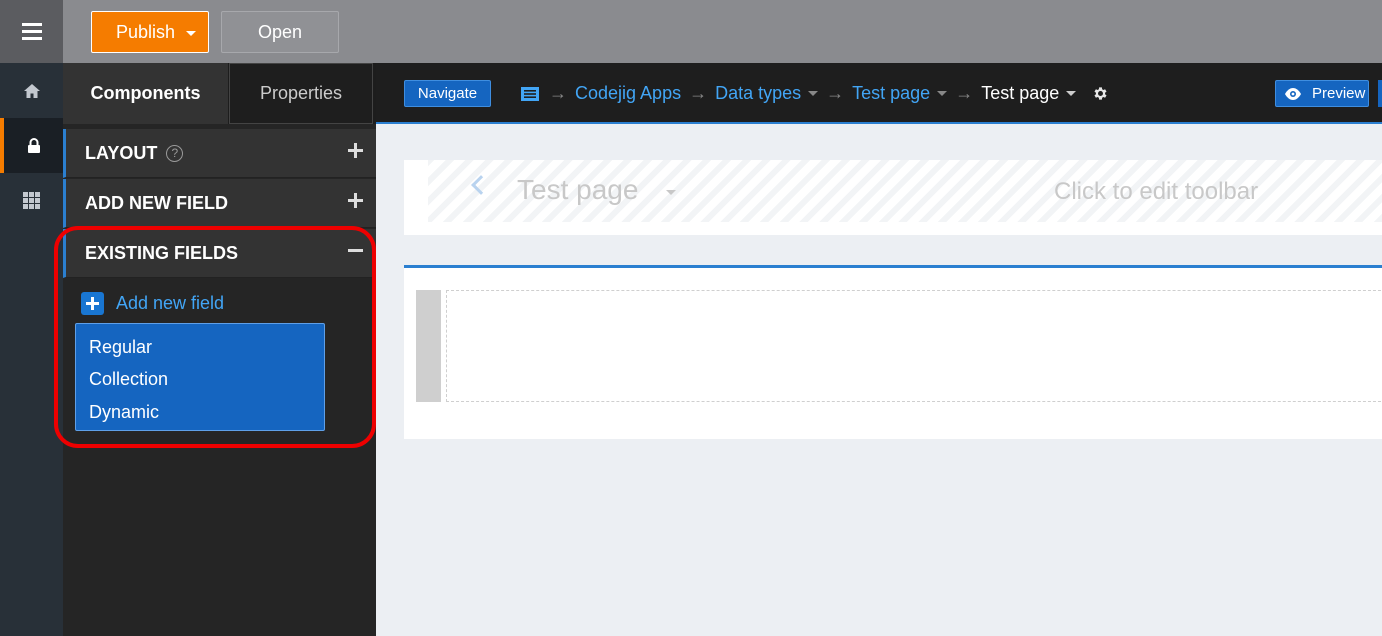  Describe the element at coordinates (31, 31) in the screenshot. I see `hamburger-menu-icon` at that location.